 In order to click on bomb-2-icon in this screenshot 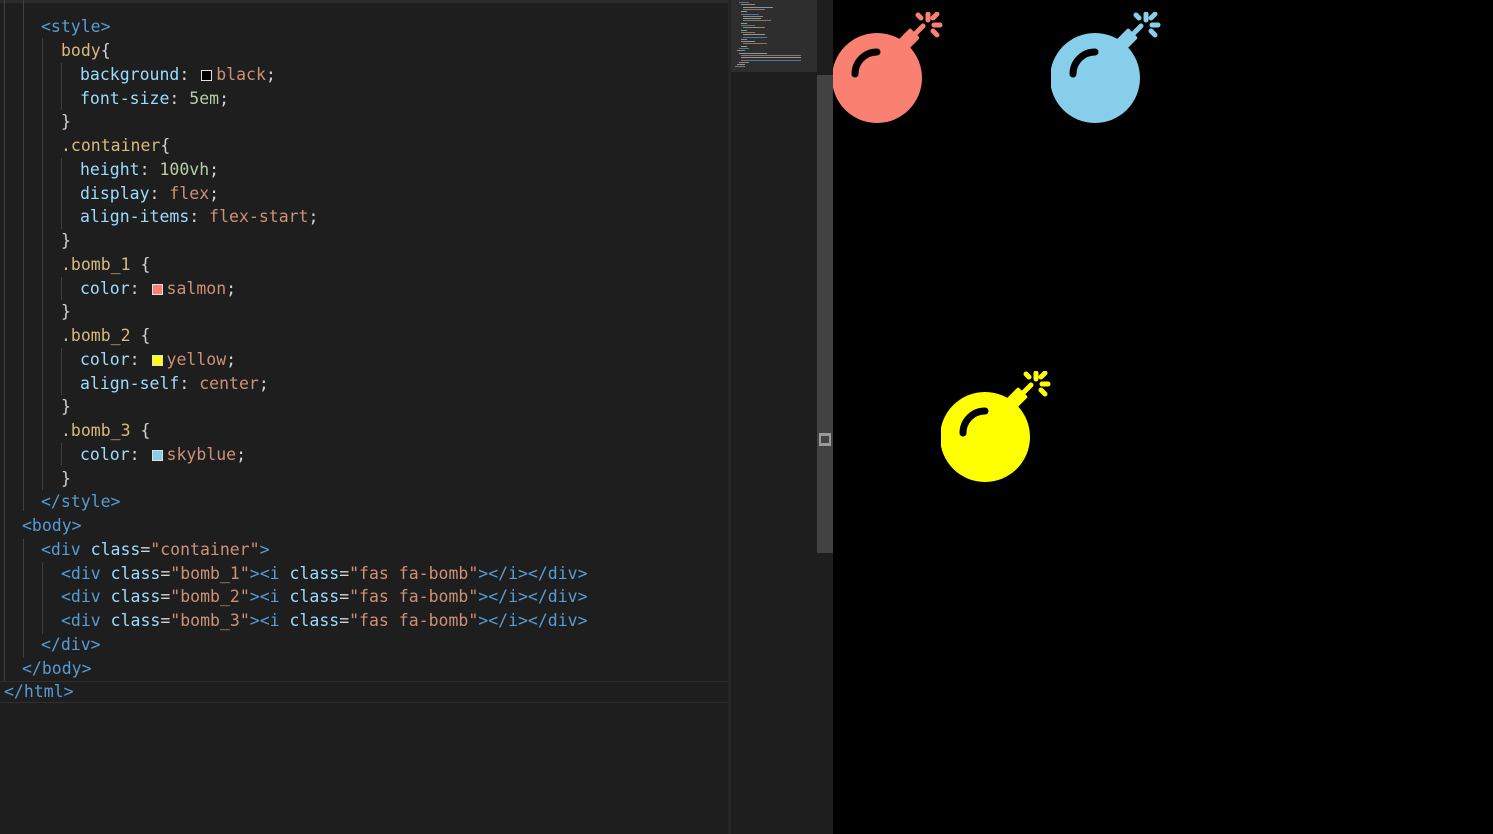, I will do `click(996, 426)`.